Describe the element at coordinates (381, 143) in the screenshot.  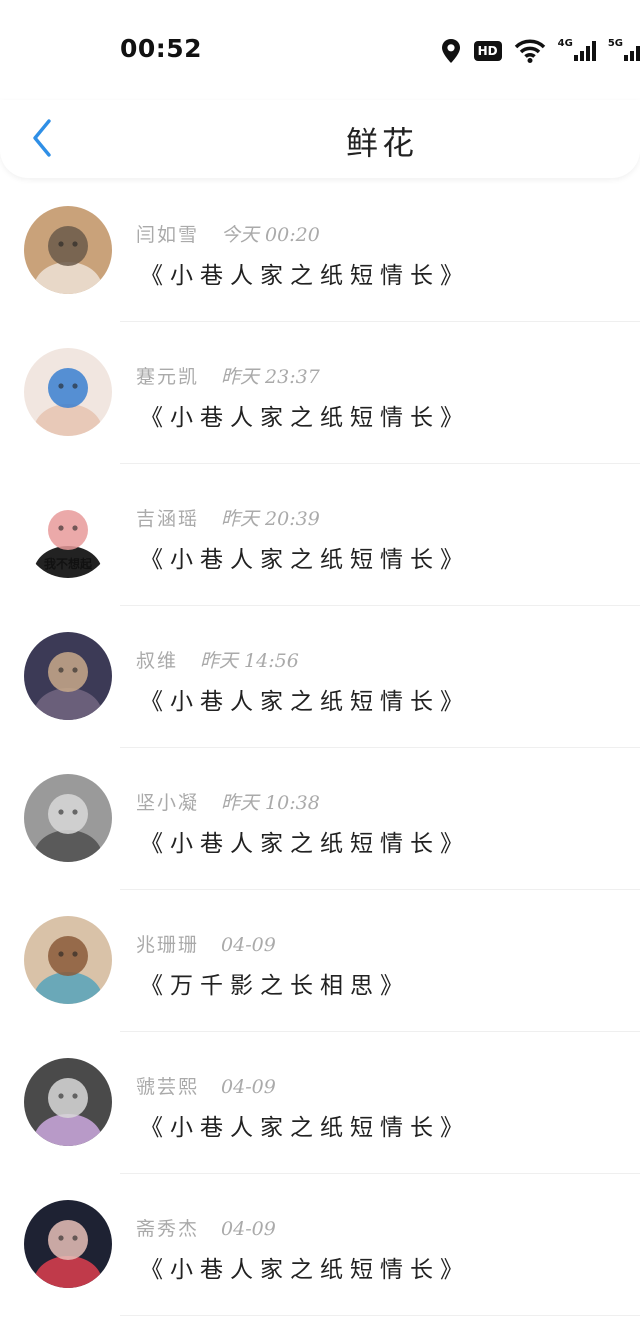
I see `page-title: 鲜花` at that location.